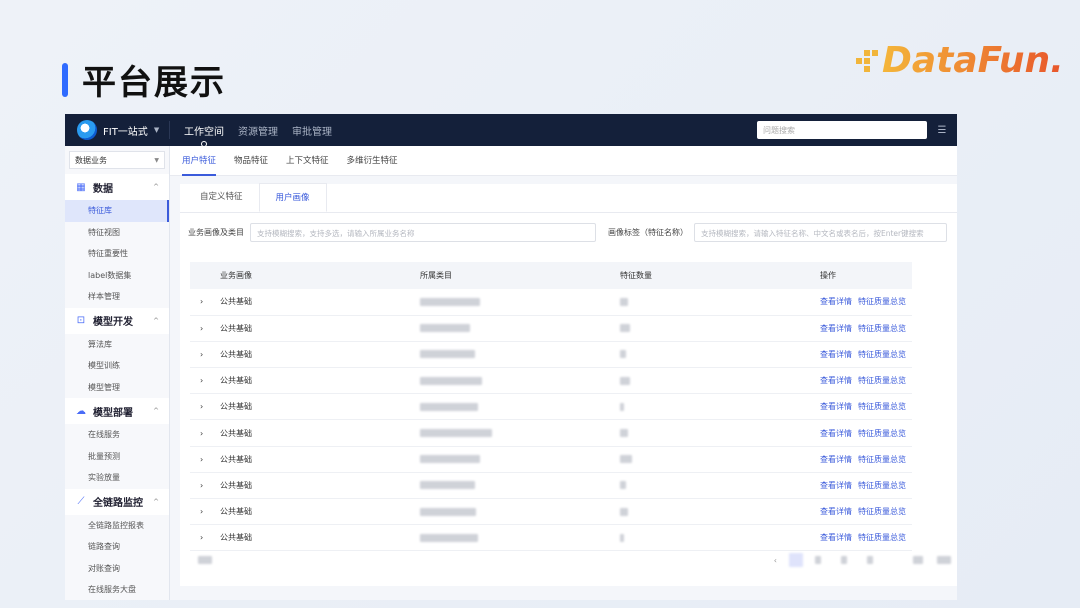 This screenshot has height=608, width=1080. I want to click on jump-input, so click(944, 560).